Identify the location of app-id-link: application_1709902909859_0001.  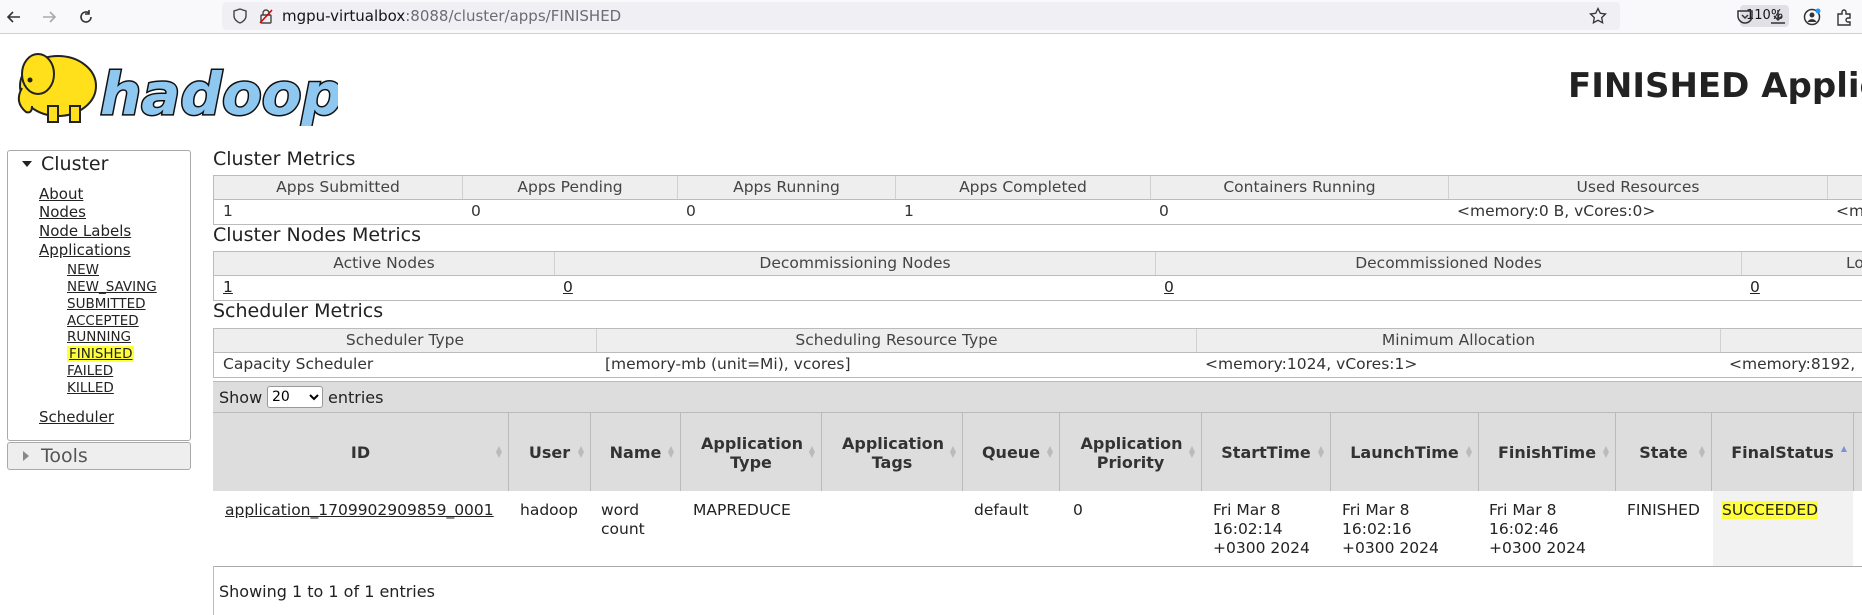
(359, 510).